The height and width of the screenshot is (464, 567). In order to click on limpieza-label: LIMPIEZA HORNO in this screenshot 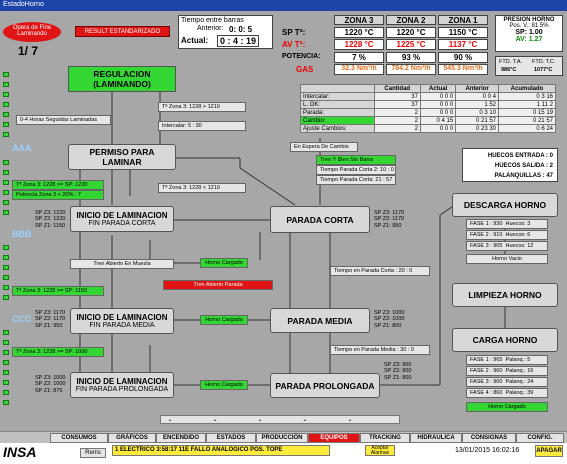, I will do `click(505, 295)`.